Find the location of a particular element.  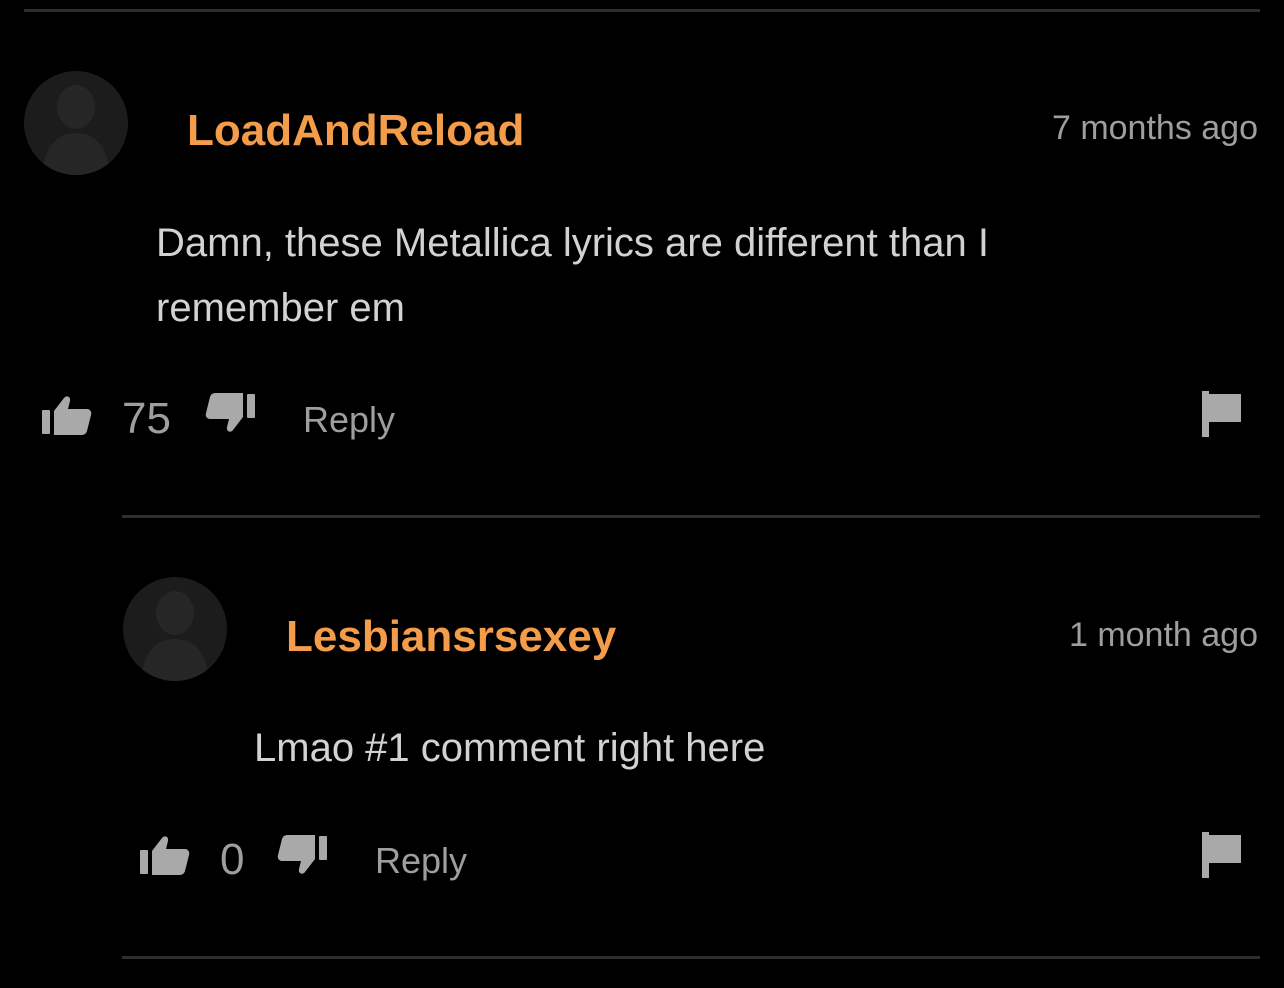

comment-body: Lmao #1 comment right here is located at coordinates (510, 748).